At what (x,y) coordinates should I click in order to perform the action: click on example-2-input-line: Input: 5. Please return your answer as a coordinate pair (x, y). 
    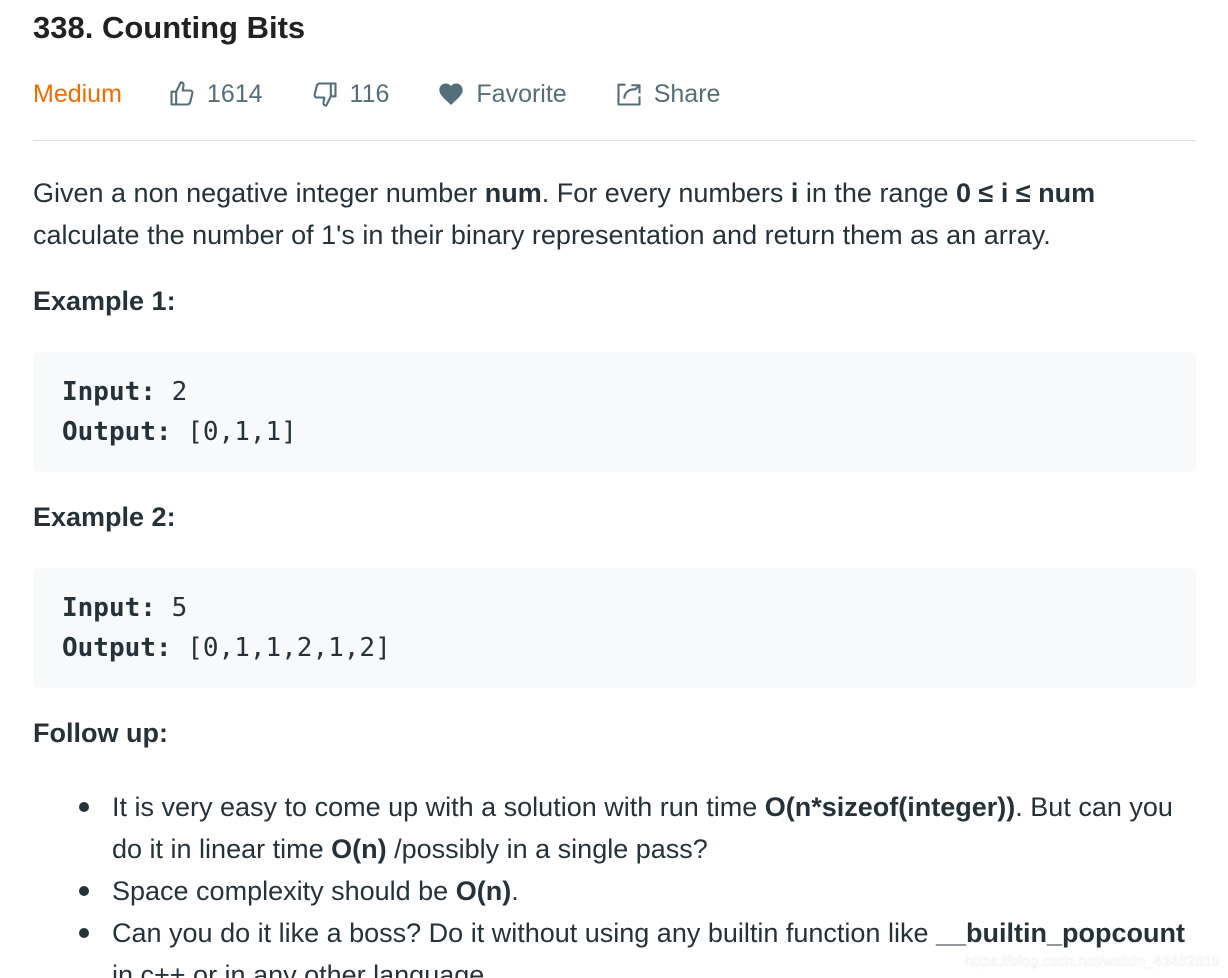
    Looking at the image, I should click on (125, 608).